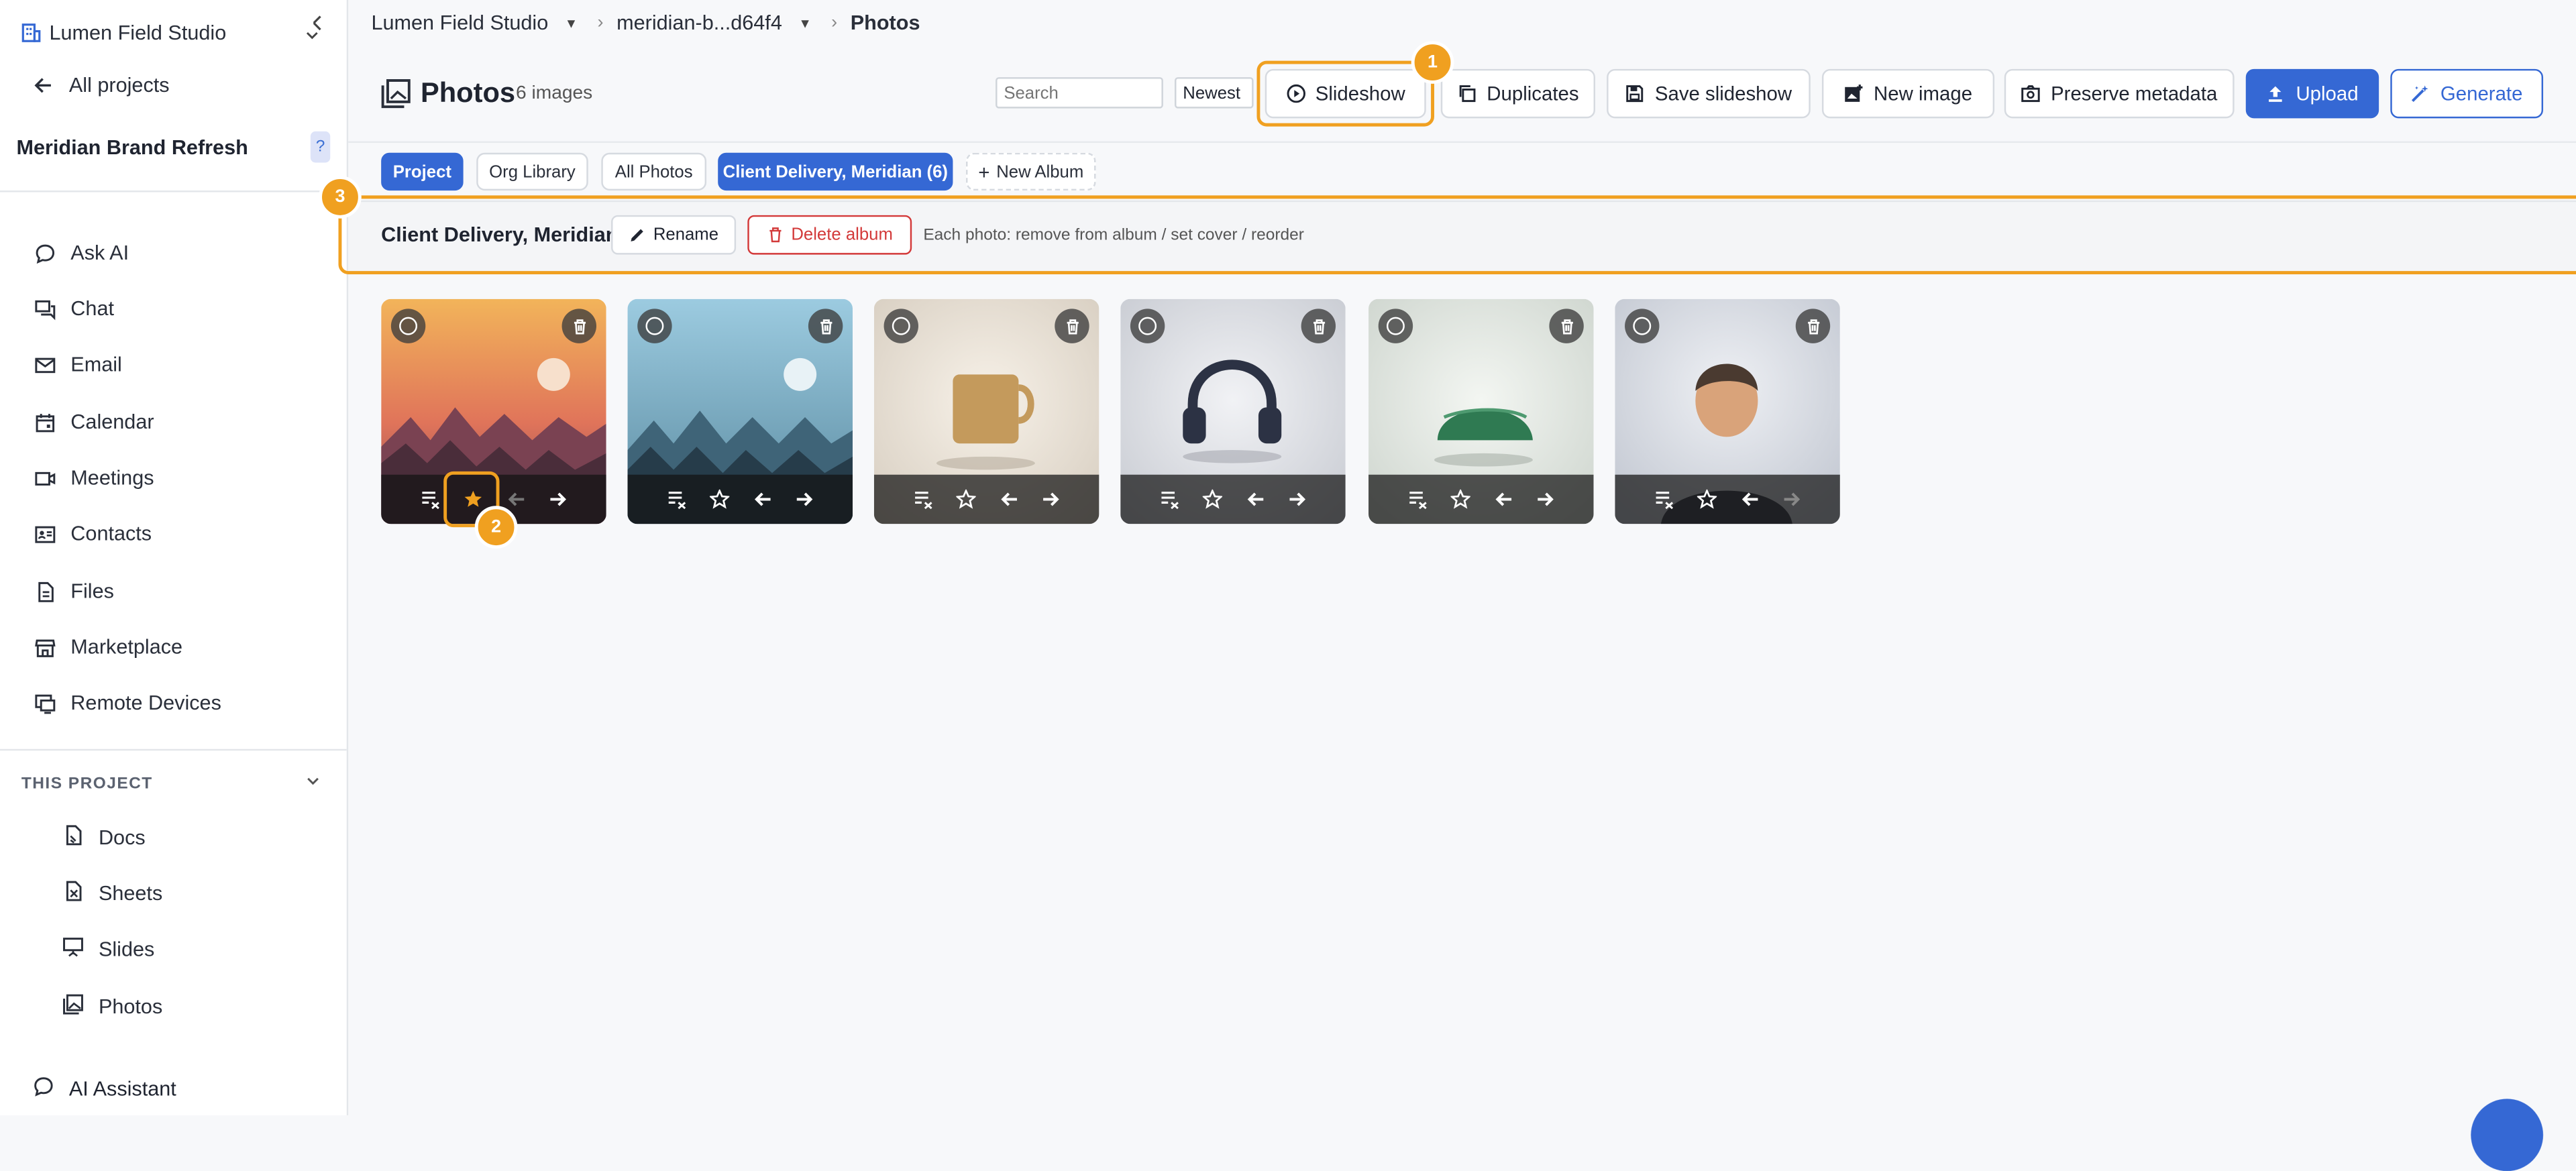  I want to click on divider, so click(173, 749).